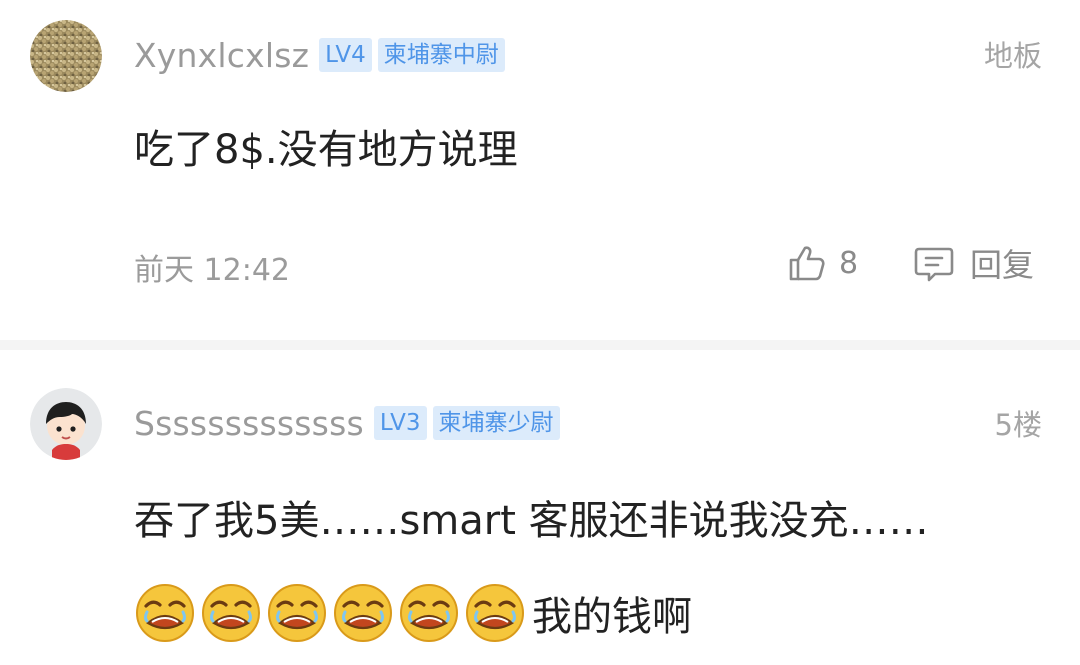 The height and width of the screenshot is (665, 1080). Describe the element at coordinates (1012, 56) in the screenshot. I see `floor-label: 地板` at that location.